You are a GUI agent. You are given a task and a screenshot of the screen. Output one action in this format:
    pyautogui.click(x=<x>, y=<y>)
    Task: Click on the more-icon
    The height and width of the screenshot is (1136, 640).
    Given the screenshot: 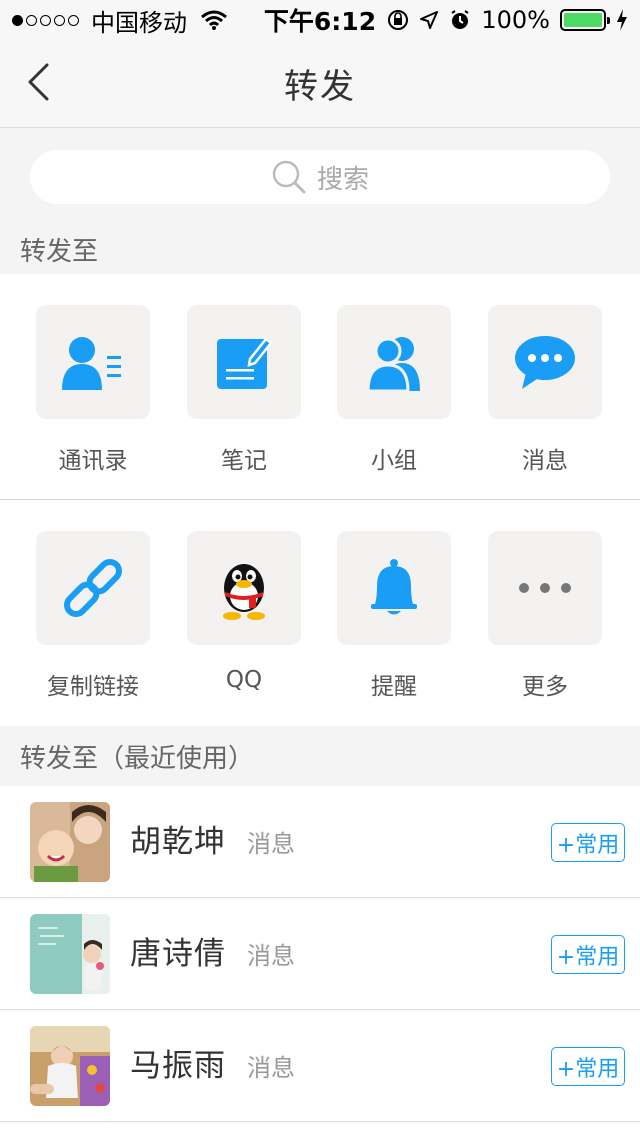 What is the action you would take?
    pyautogui.click(x=545, y=588)
    